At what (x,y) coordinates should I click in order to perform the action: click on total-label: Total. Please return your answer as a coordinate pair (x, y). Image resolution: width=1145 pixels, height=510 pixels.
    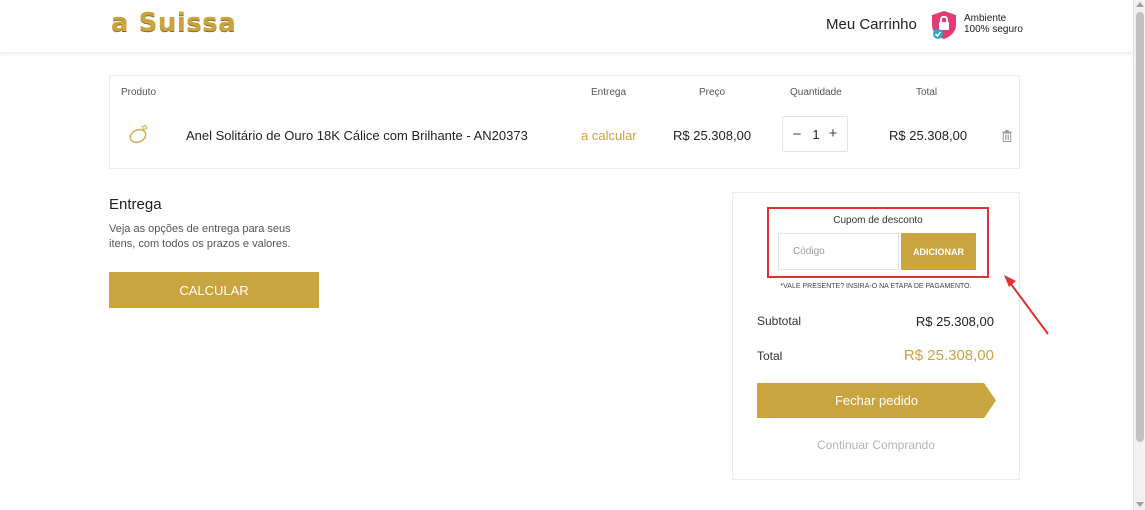
    Looking at the image, I should click on (770, 356).